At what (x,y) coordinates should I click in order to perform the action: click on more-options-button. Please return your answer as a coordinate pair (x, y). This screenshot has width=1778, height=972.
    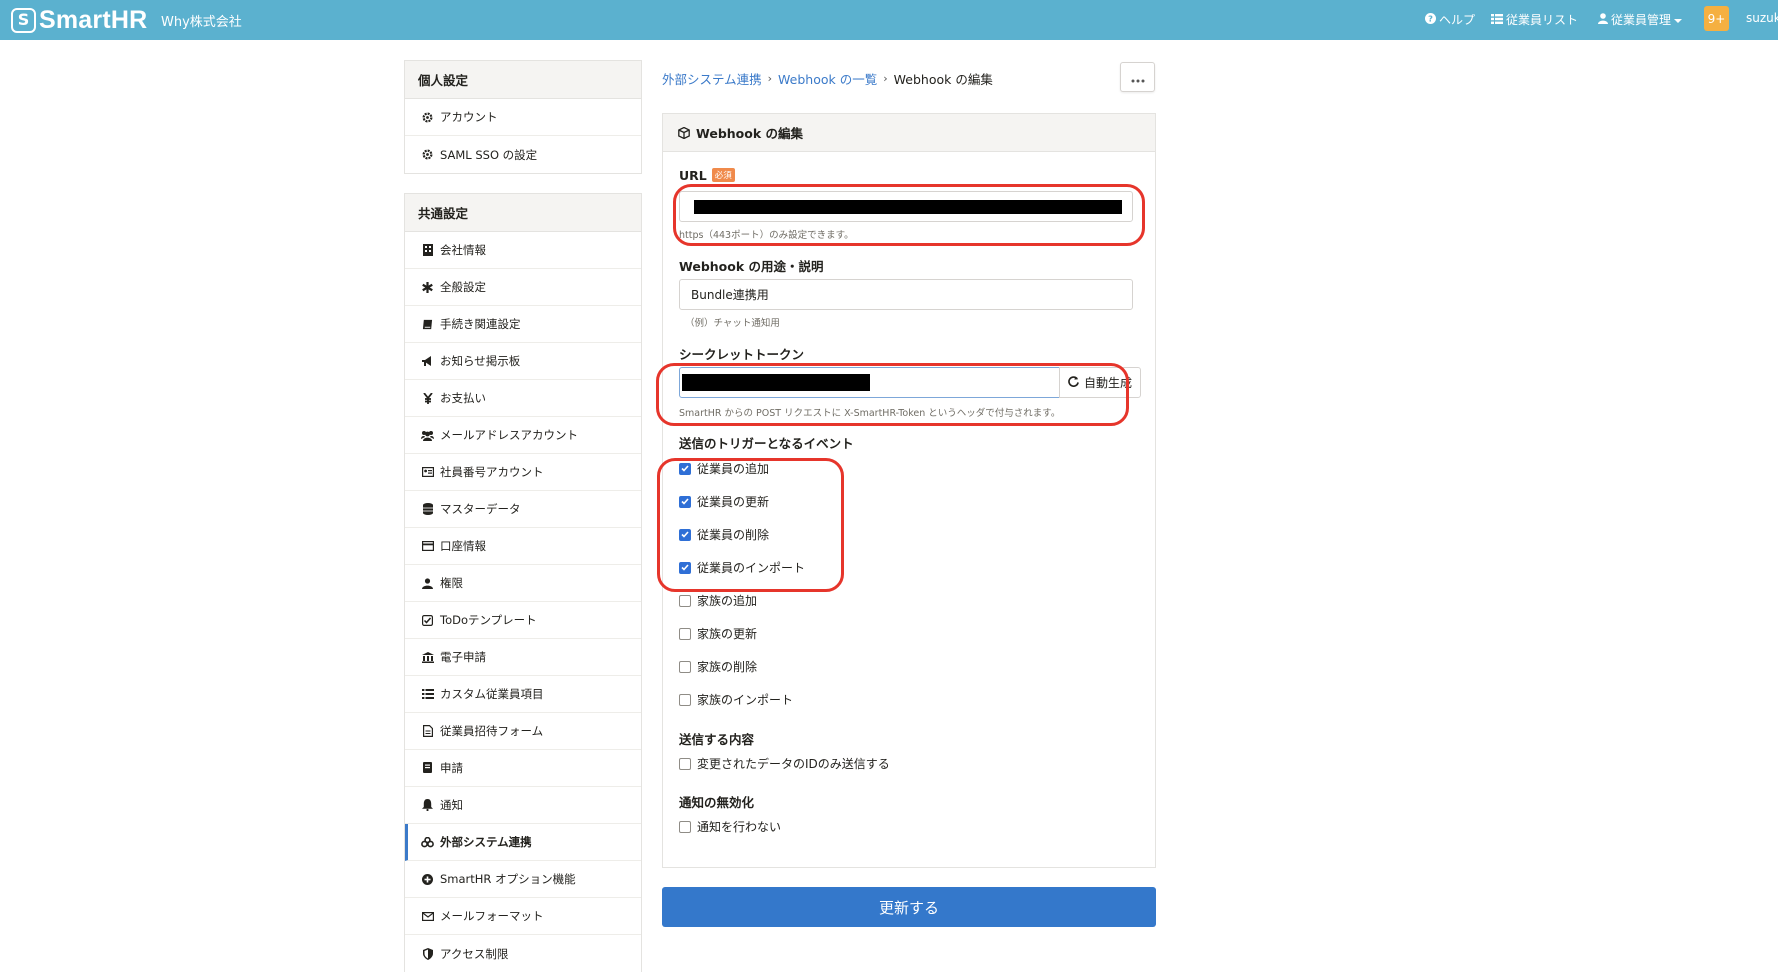
    Looking at the image, I should click on (1137, 77).